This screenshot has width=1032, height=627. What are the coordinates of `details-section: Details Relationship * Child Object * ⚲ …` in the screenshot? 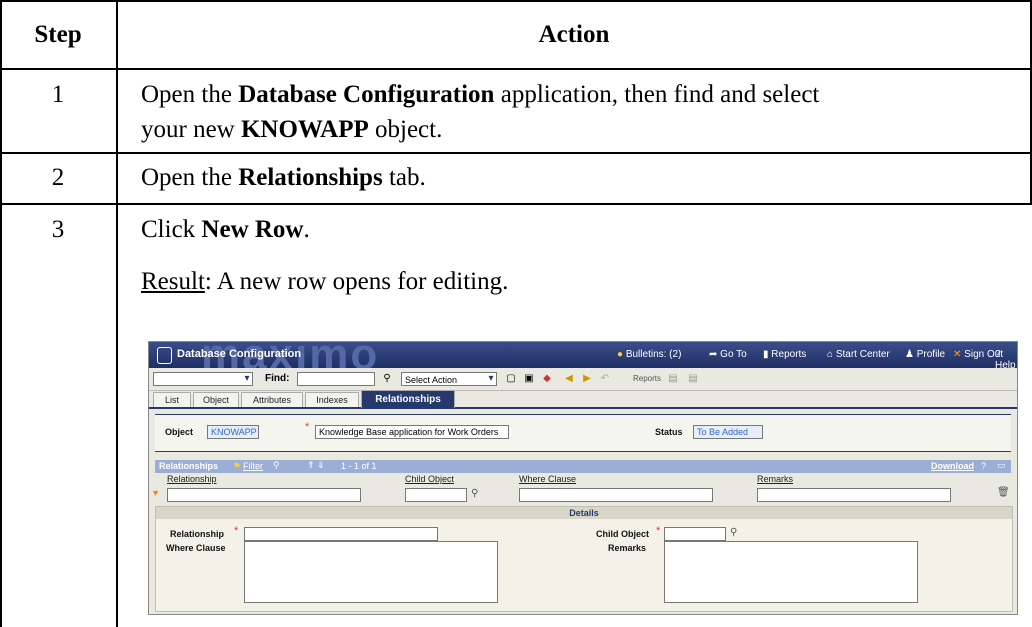 It's located at (584, 559).